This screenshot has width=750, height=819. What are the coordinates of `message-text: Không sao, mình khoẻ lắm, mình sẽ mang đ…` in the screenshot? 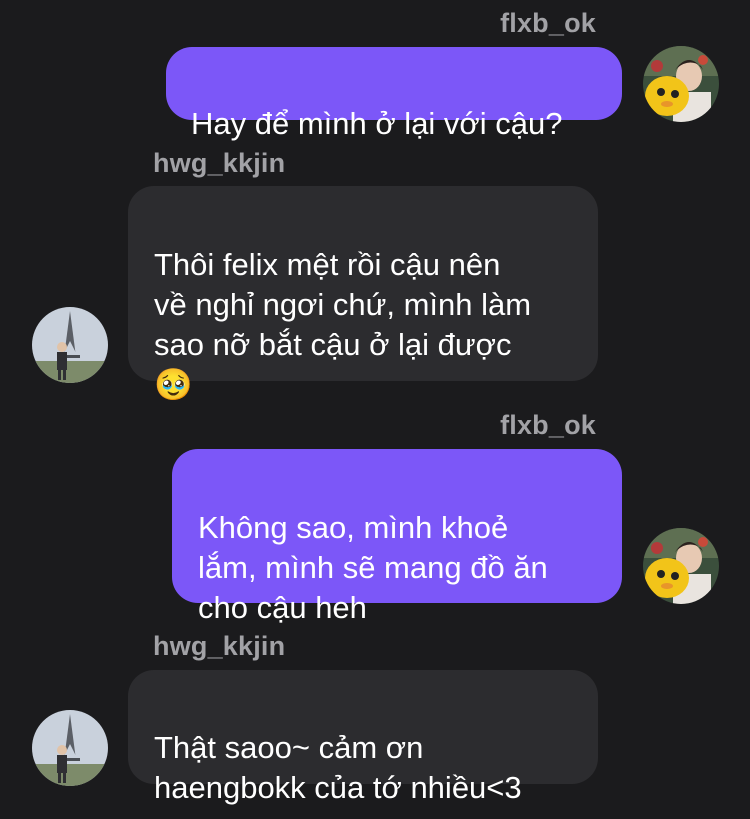 It's located at (373, 567).